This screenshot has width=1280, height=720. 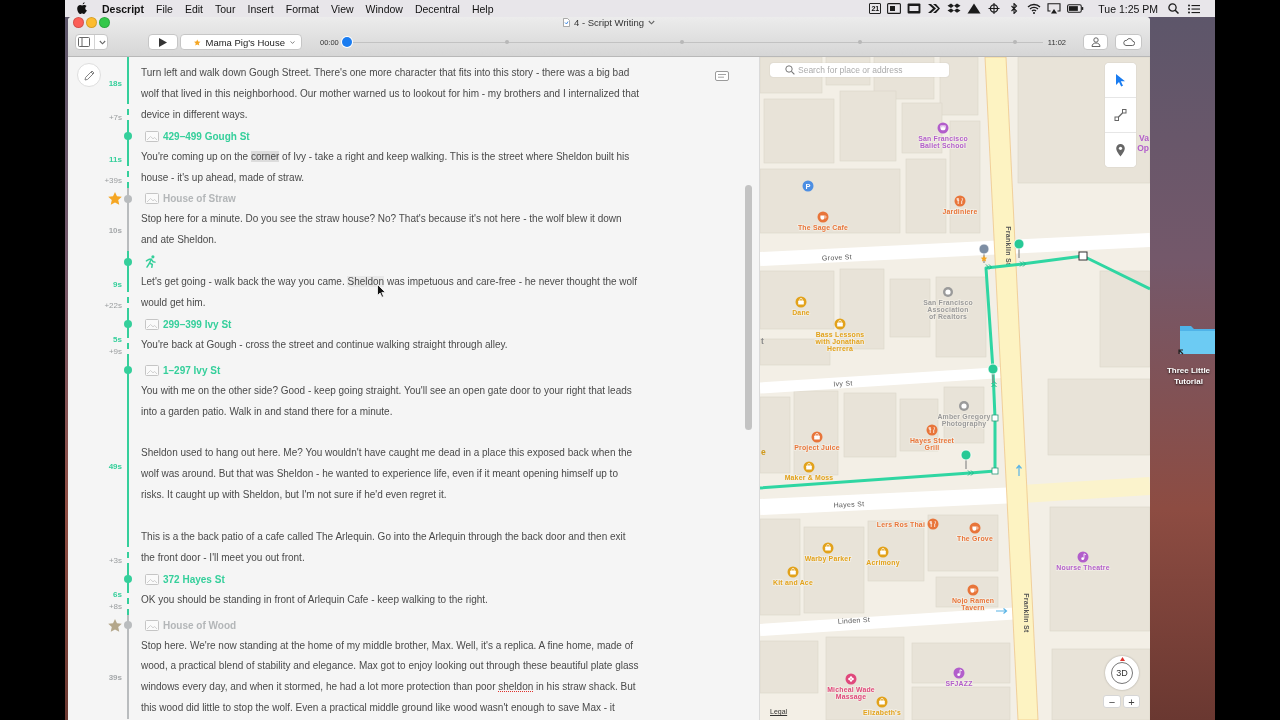 I want to click on menu-item: Window, so click(x=384, y=8).